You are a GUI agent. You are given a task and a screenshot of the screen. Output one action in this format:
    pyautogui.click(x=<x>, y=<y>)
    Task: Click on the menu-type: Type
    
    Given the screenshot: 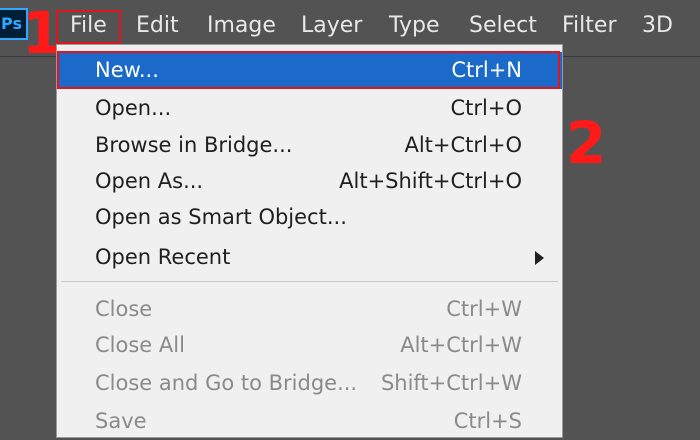 What is the action you would take?
    pyautogui.click(x=414, y=26)
    